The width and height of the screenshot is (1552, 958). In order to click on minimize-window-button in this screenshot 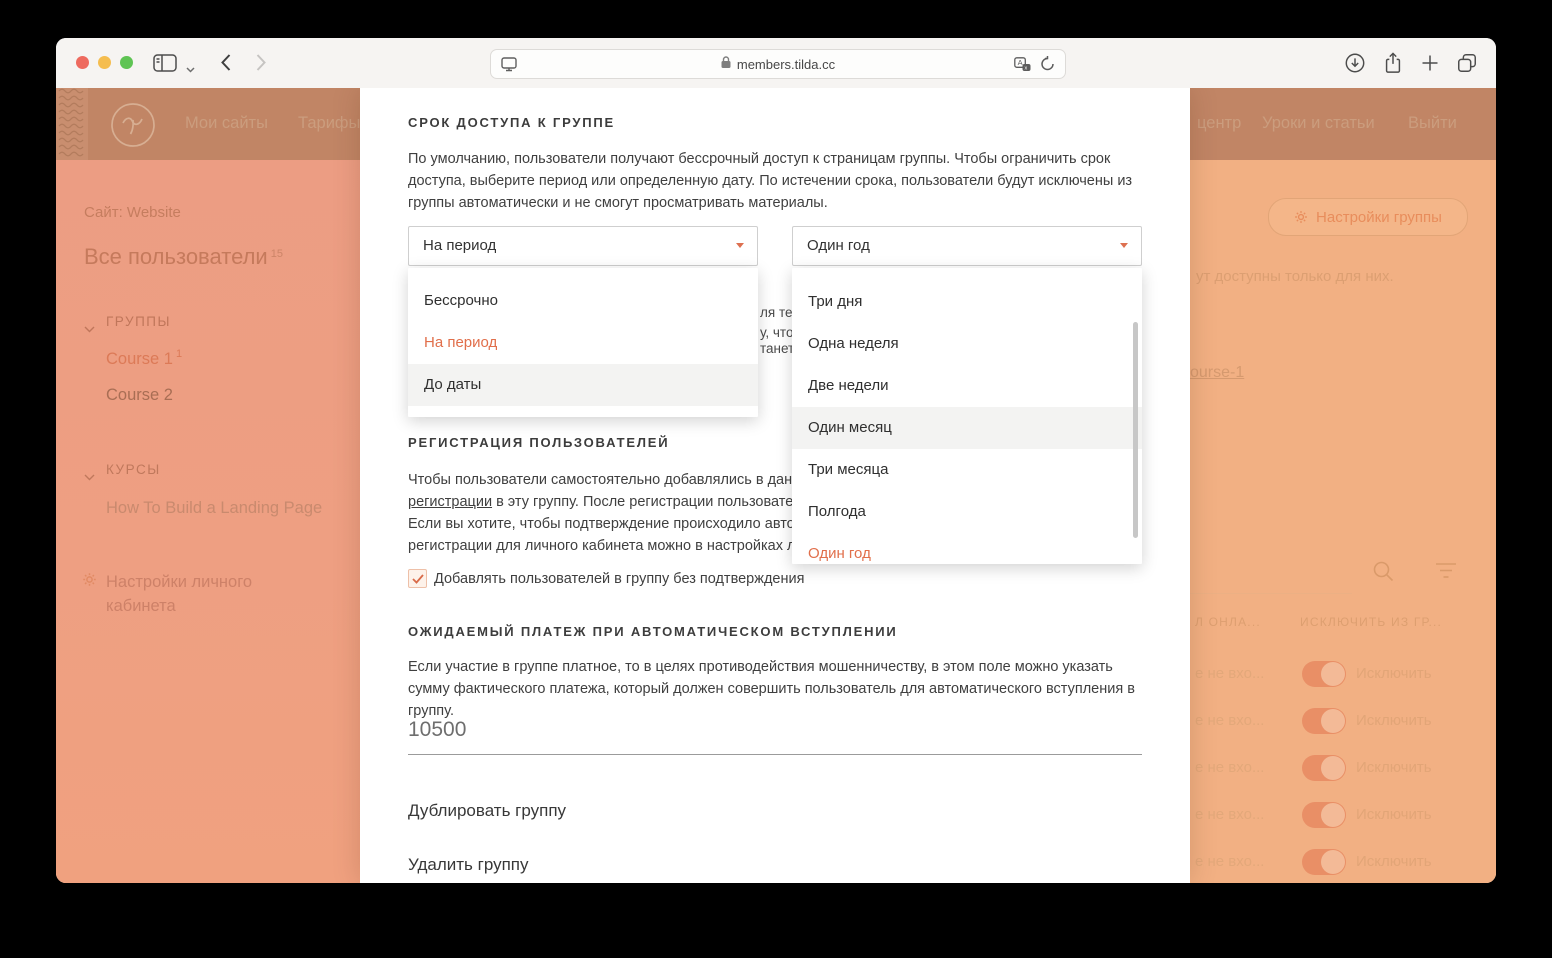, I will do `click(104, 62)`.